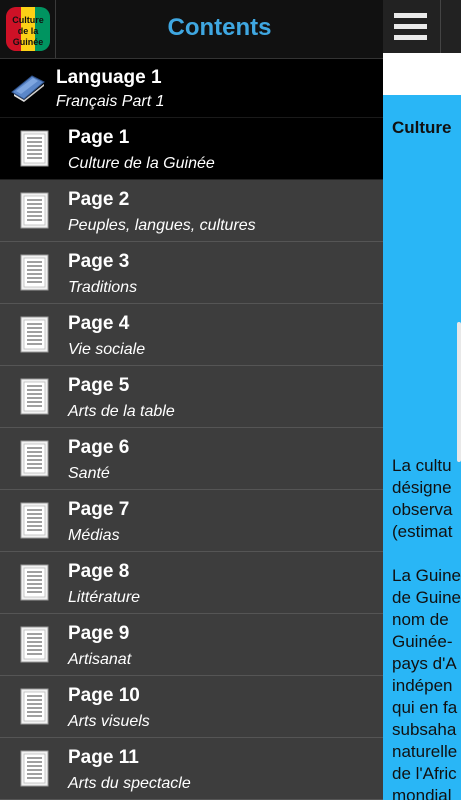  What do you see at coordinates (104, 597) in the screenshot?
I see `page-item-sub: Littérature` at bounding box center [104, 597].